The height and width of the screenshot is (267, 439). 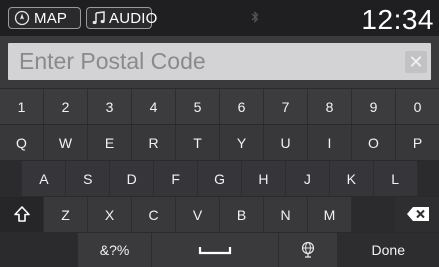 I want to click on postal-code-input, so click(x=198, y=61).